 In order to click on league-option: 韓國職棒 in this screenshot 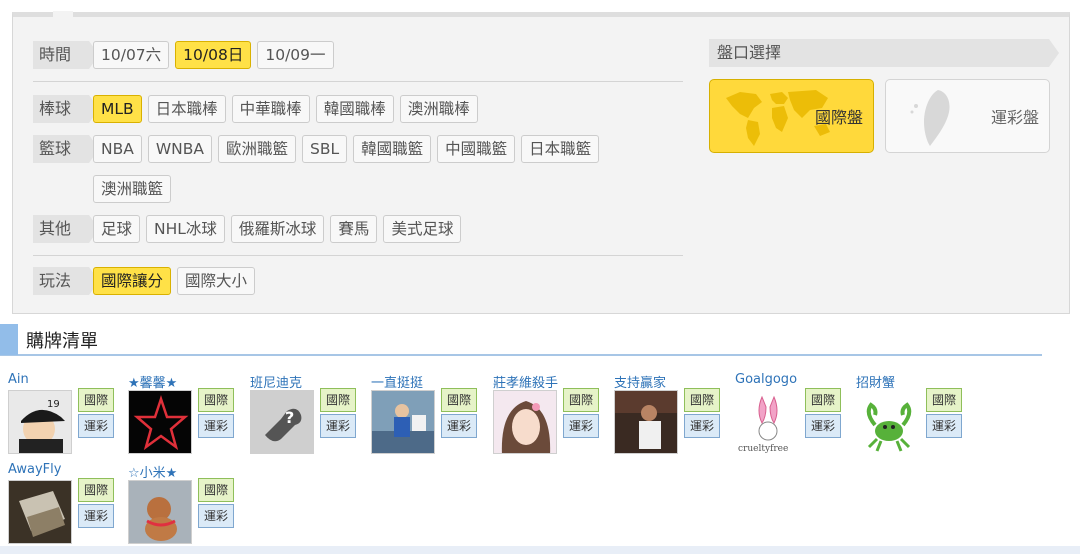, I will do `click(354, 109)`.